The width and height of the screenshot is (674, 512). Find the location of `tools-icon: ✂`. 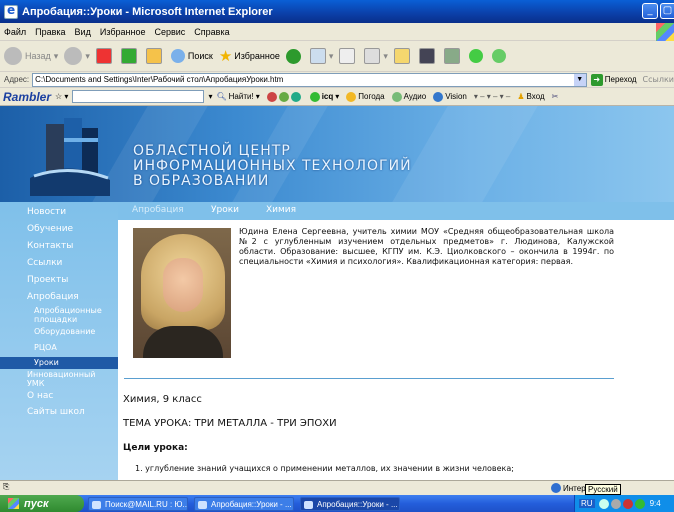

tools-icon: ✂ is located at coordinates (555, 96).